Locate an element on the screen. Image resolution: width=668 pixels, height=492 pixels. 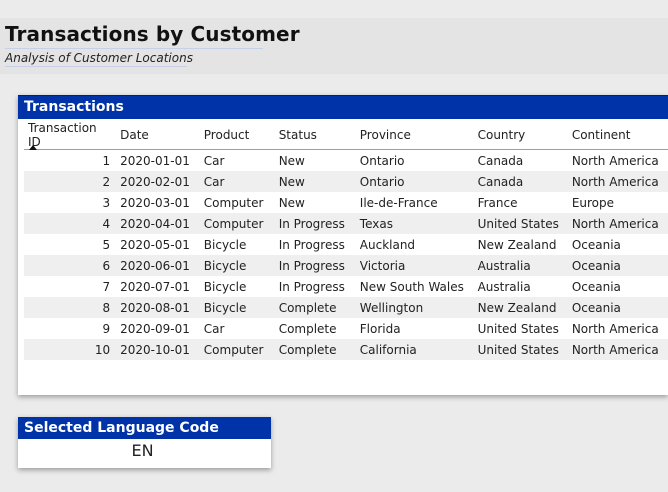
column-header-status: Status is located at coordinates (315, 135).